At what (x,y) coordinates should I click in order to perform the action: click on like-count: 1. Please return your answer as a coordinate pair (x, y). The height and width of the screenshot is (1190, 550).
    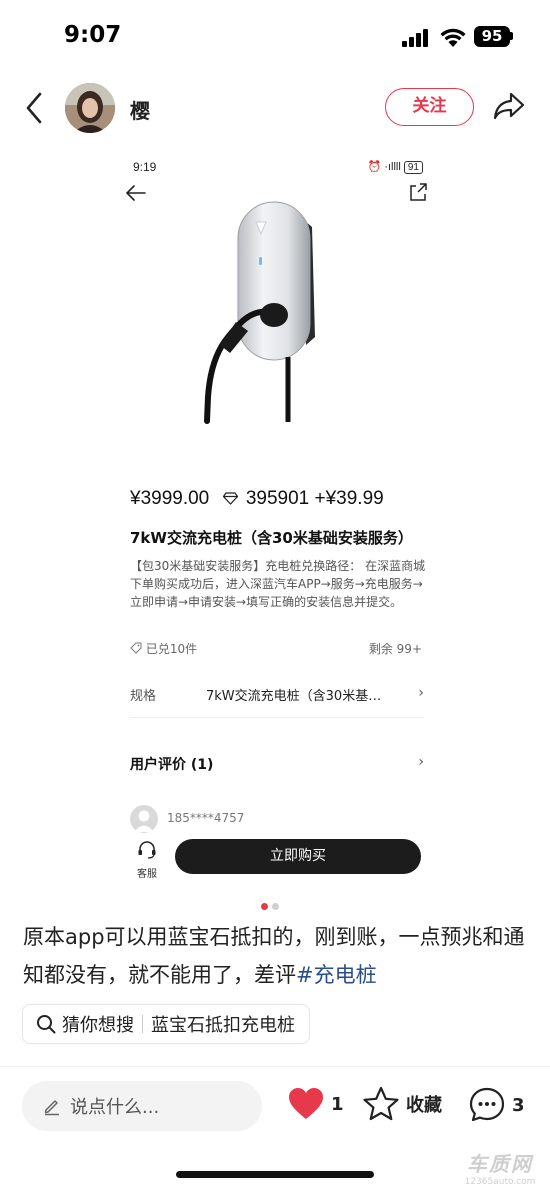
    Looking at the image, I should click on (337, 1104).